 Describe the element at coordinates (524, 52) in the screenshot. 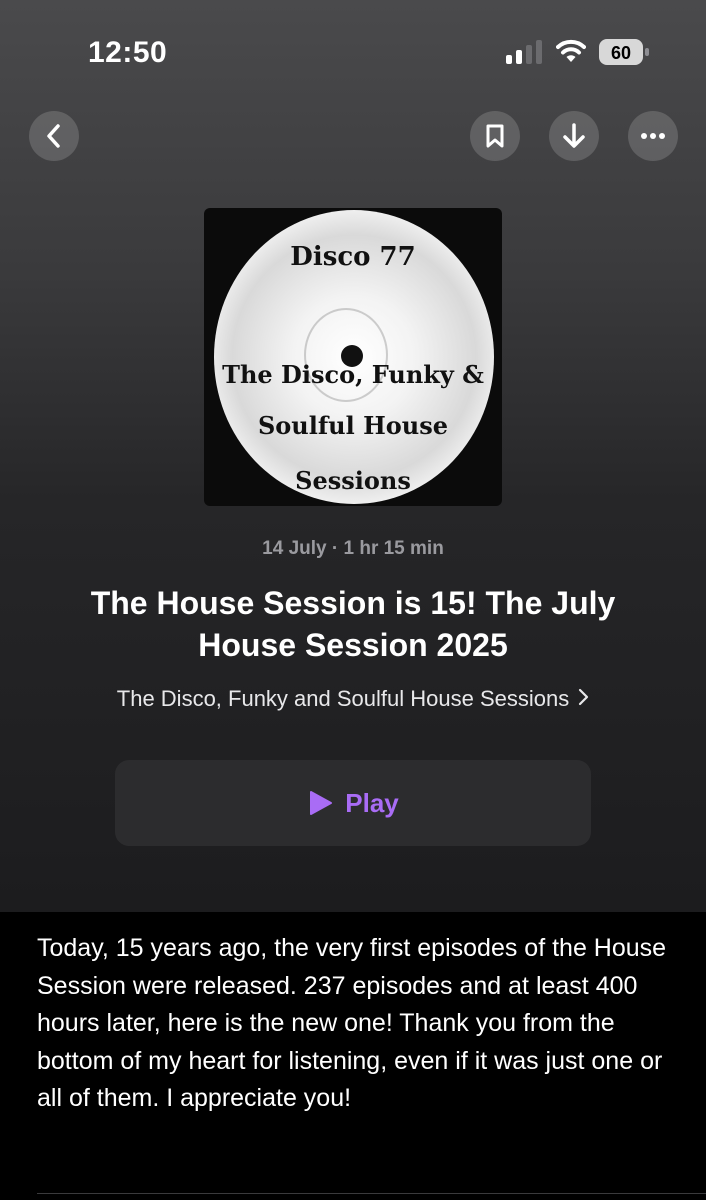

I see `cellular-signal-icon` at that location.